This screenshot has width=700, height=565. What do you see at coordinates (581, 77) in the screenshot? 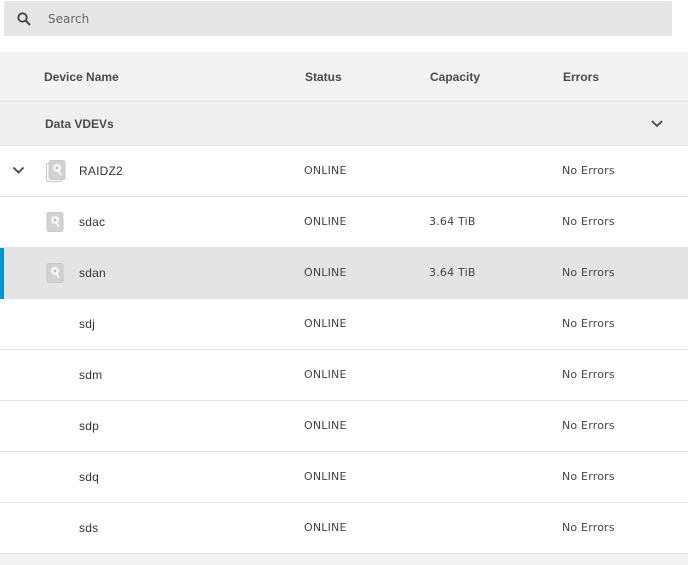
I see `column-header-errors: Errors` at bounding box center [581, 77].